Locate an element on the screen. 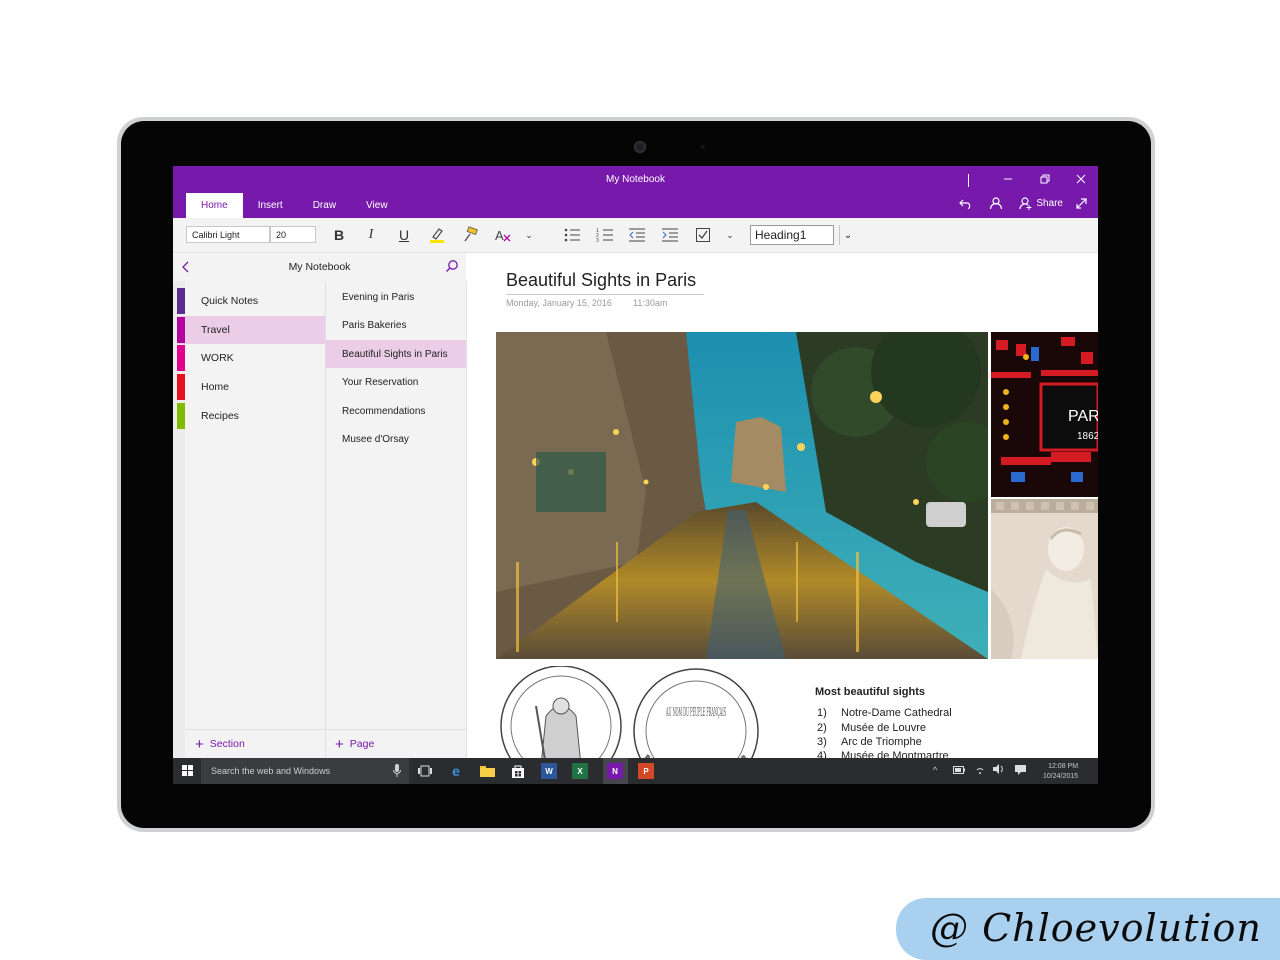 The width and height of the screenshot is (1280, 960). title-divider is located at coordinates (968, 180).